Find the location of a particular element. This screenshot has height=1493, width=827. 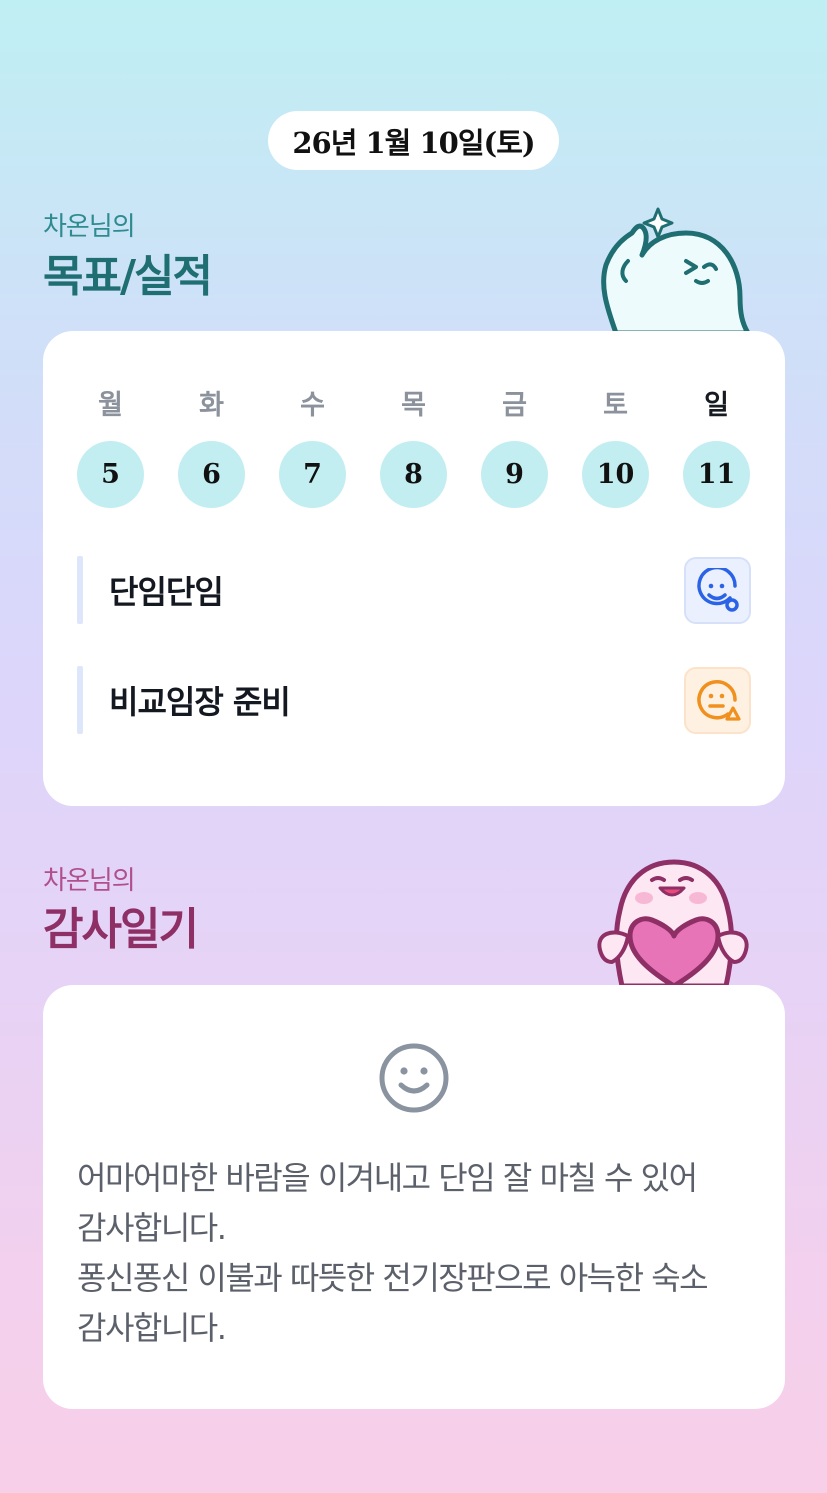

gratitude-section-title: 감사일기 is located at coordinates (121, 929).